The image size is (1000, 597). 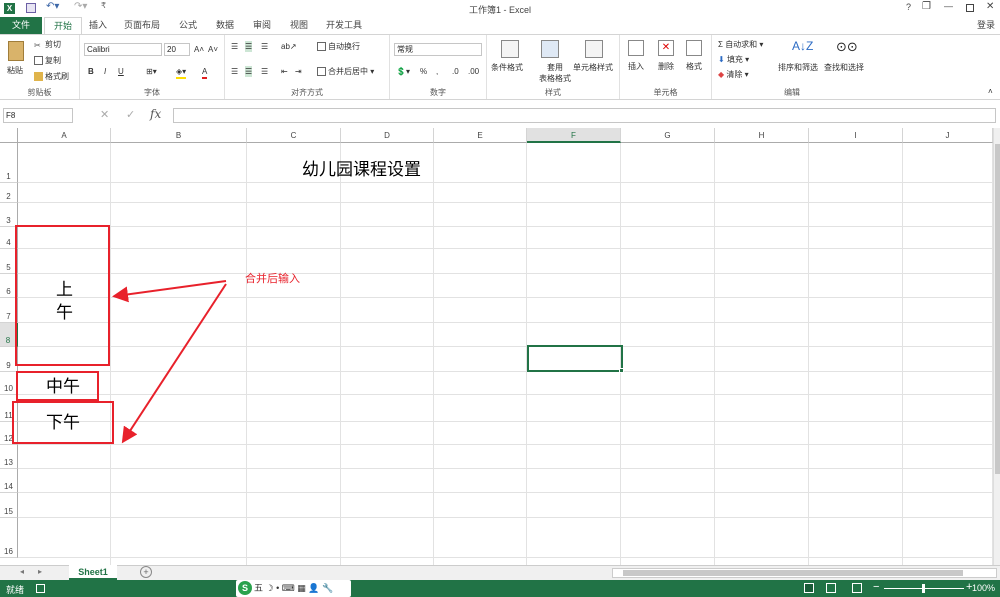 I want to click on tab-file: 文件, so click(x=21, y=25).